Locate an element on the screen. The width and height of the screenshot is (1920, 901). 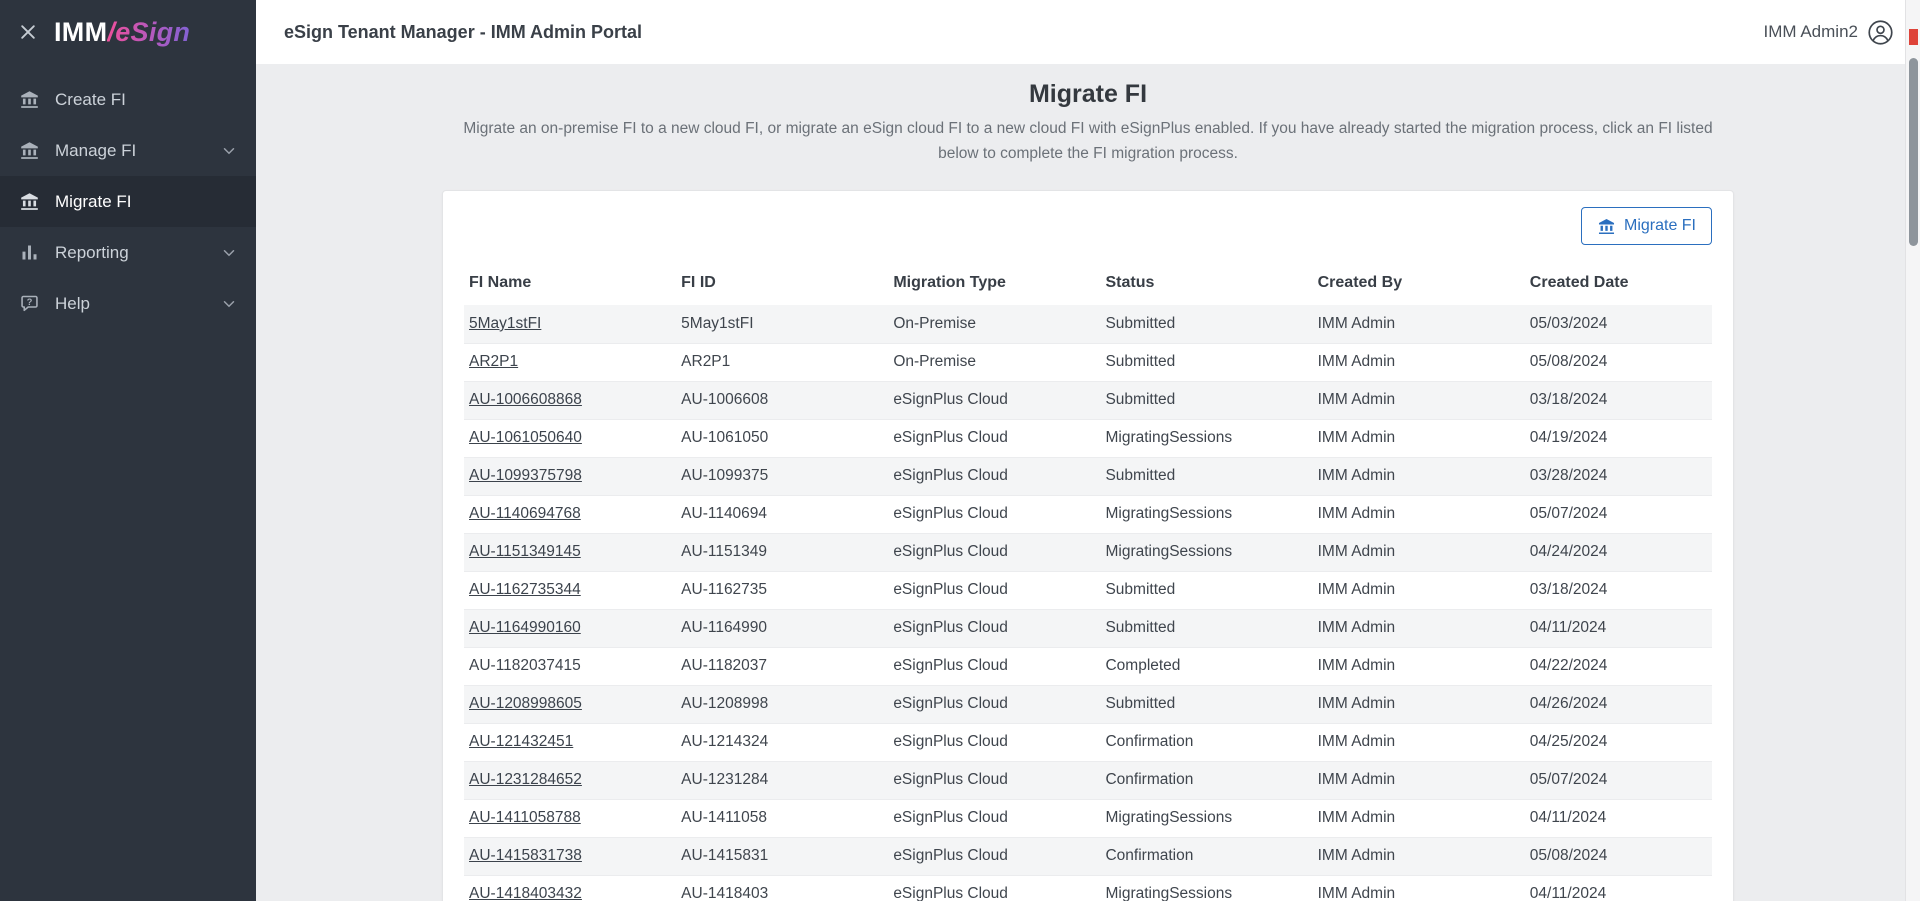
fi-name-link: AU-1164990160 is located at coordinates (525, 627).